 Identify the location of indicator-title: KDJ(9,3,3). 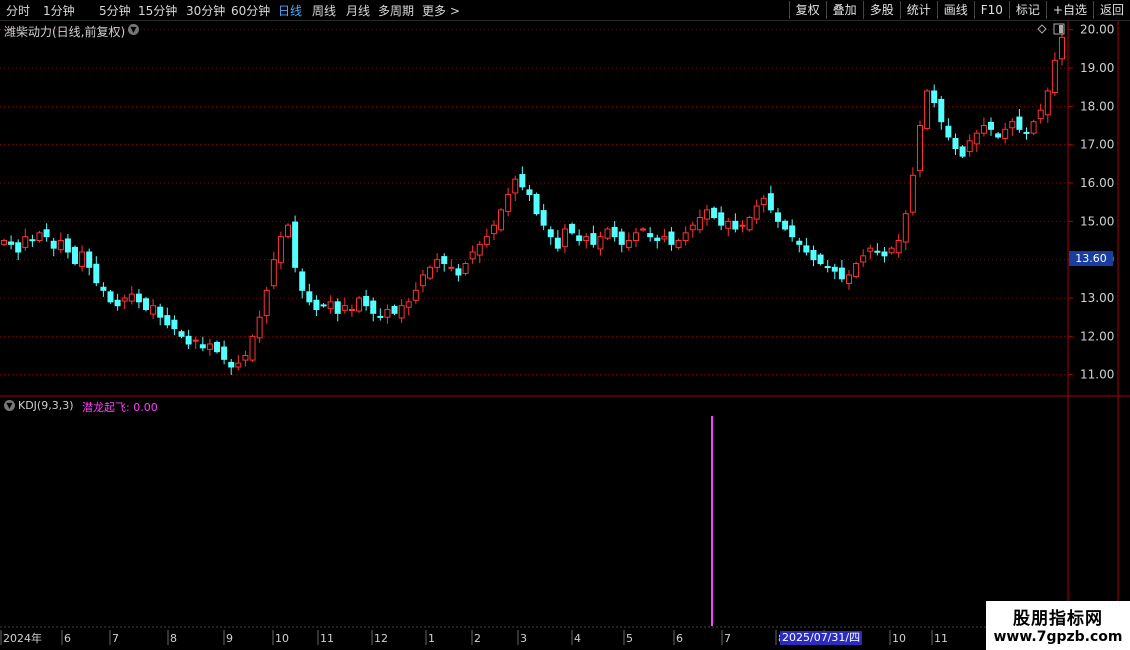
(46, 405).